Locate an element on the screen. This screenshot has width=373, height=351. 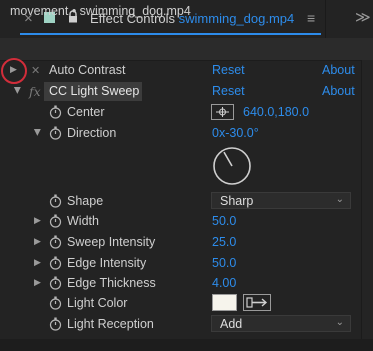
effect-disabled-icon: ✕ is located at coordinates (35, 70).